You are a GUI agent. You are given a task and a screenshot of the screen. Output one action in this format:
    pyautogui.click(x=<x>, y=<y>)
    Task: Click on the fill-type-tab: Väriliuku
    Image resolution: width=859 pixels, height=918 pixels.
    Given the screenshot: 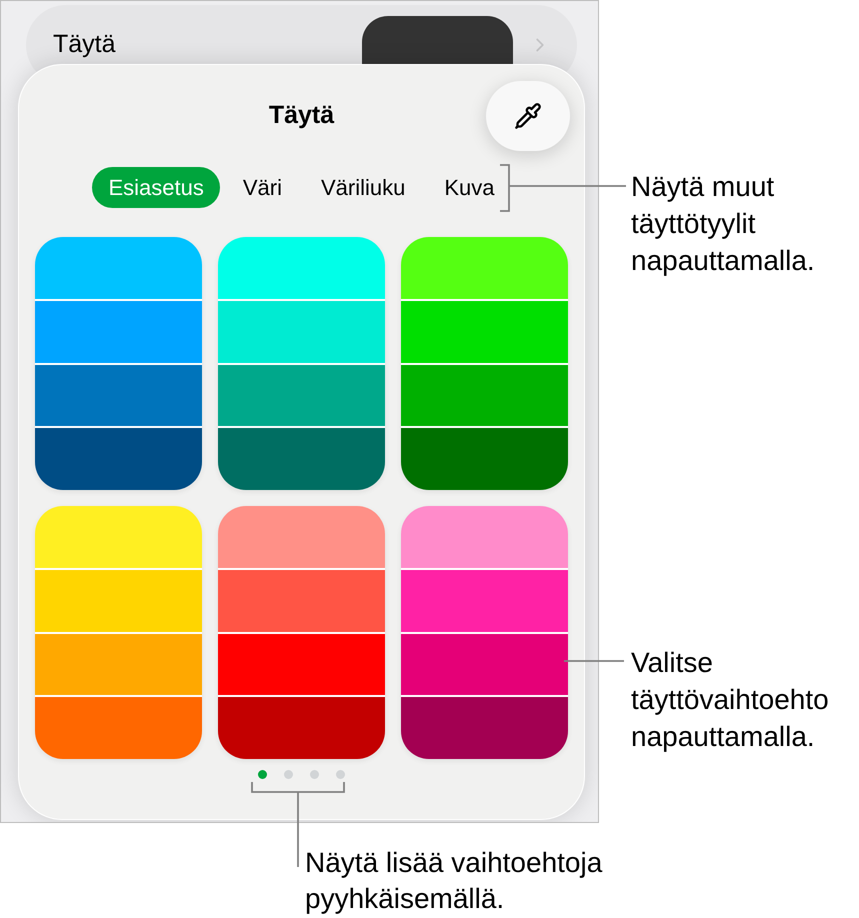 What is the action you would take?
    pyautogui.click(x=363, y=187)
    